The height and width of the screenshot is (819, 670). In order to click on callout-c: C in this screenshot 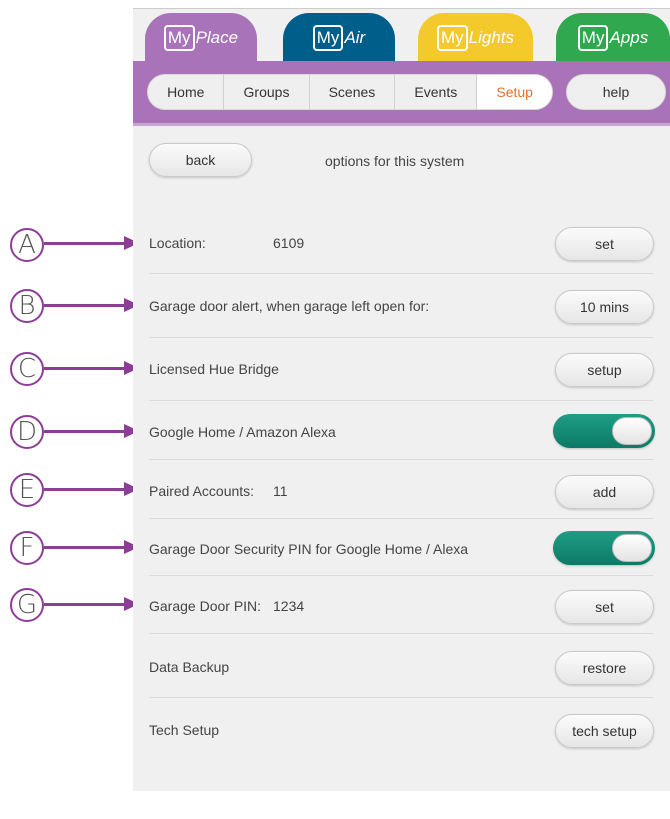, I will do `click(27, 369)`.